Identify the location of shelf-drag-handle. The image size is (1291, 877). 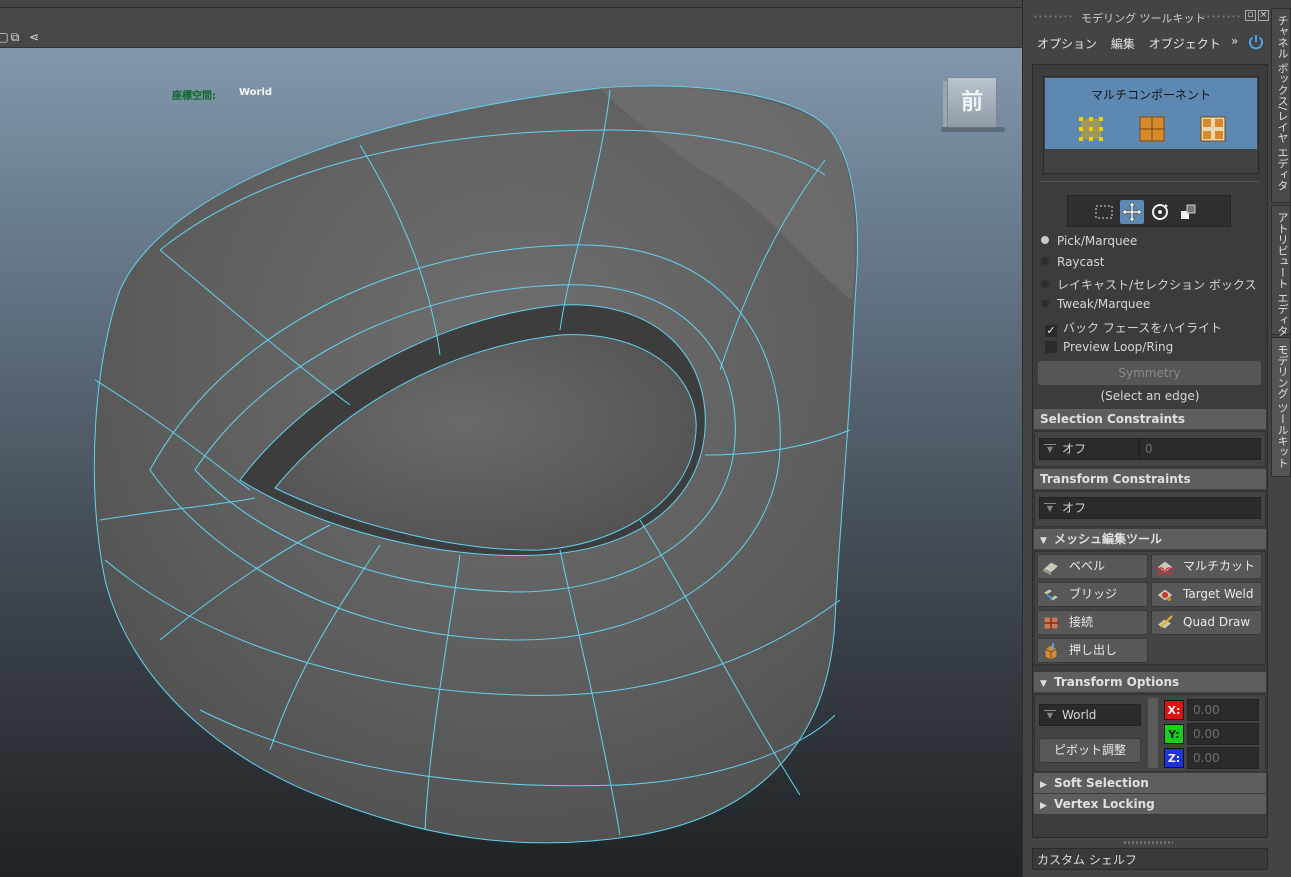
(1148, 842).